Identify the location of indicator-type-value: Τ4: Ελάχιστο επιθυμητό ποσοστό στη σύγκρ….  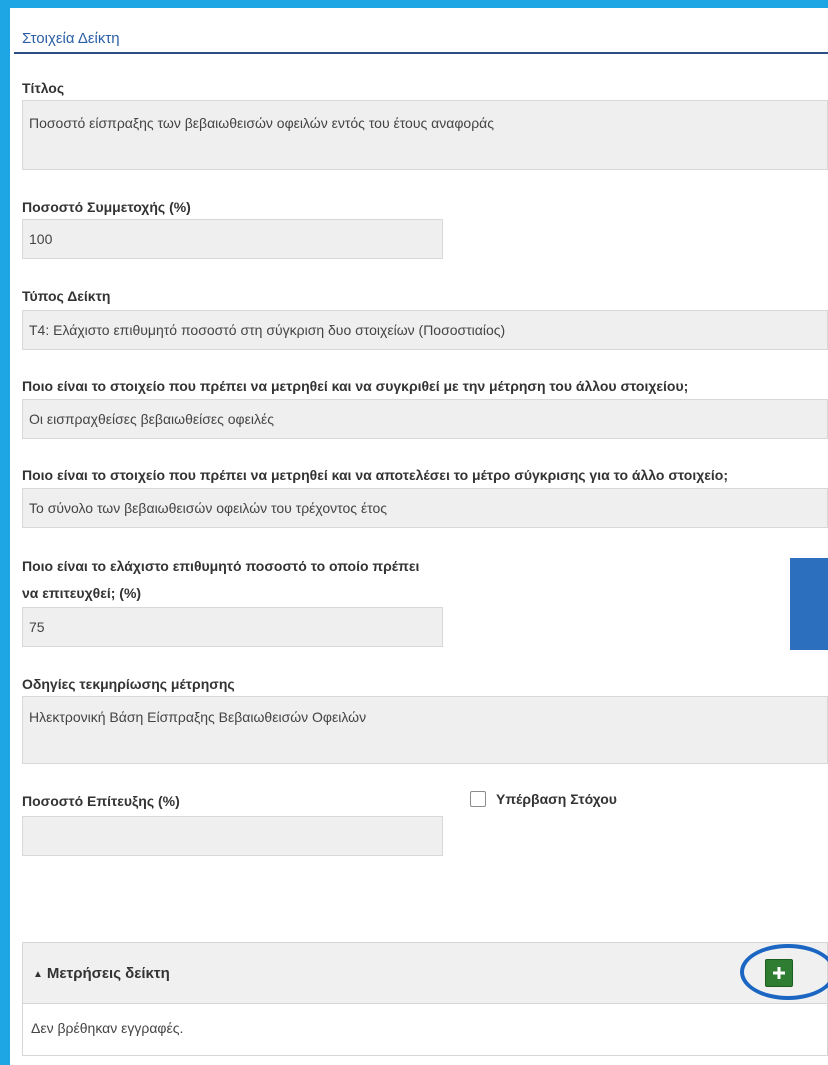
(267, 330).